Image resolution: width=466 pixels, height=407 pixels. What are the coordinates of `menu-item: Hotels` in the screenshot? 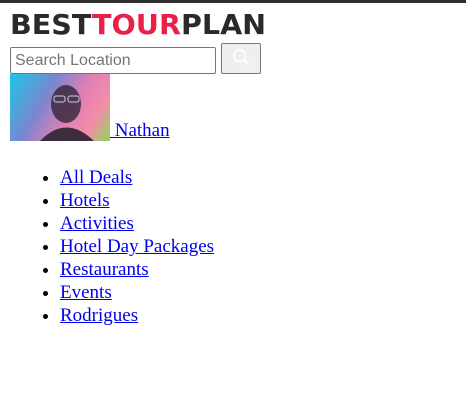 It's located at (137, 200).